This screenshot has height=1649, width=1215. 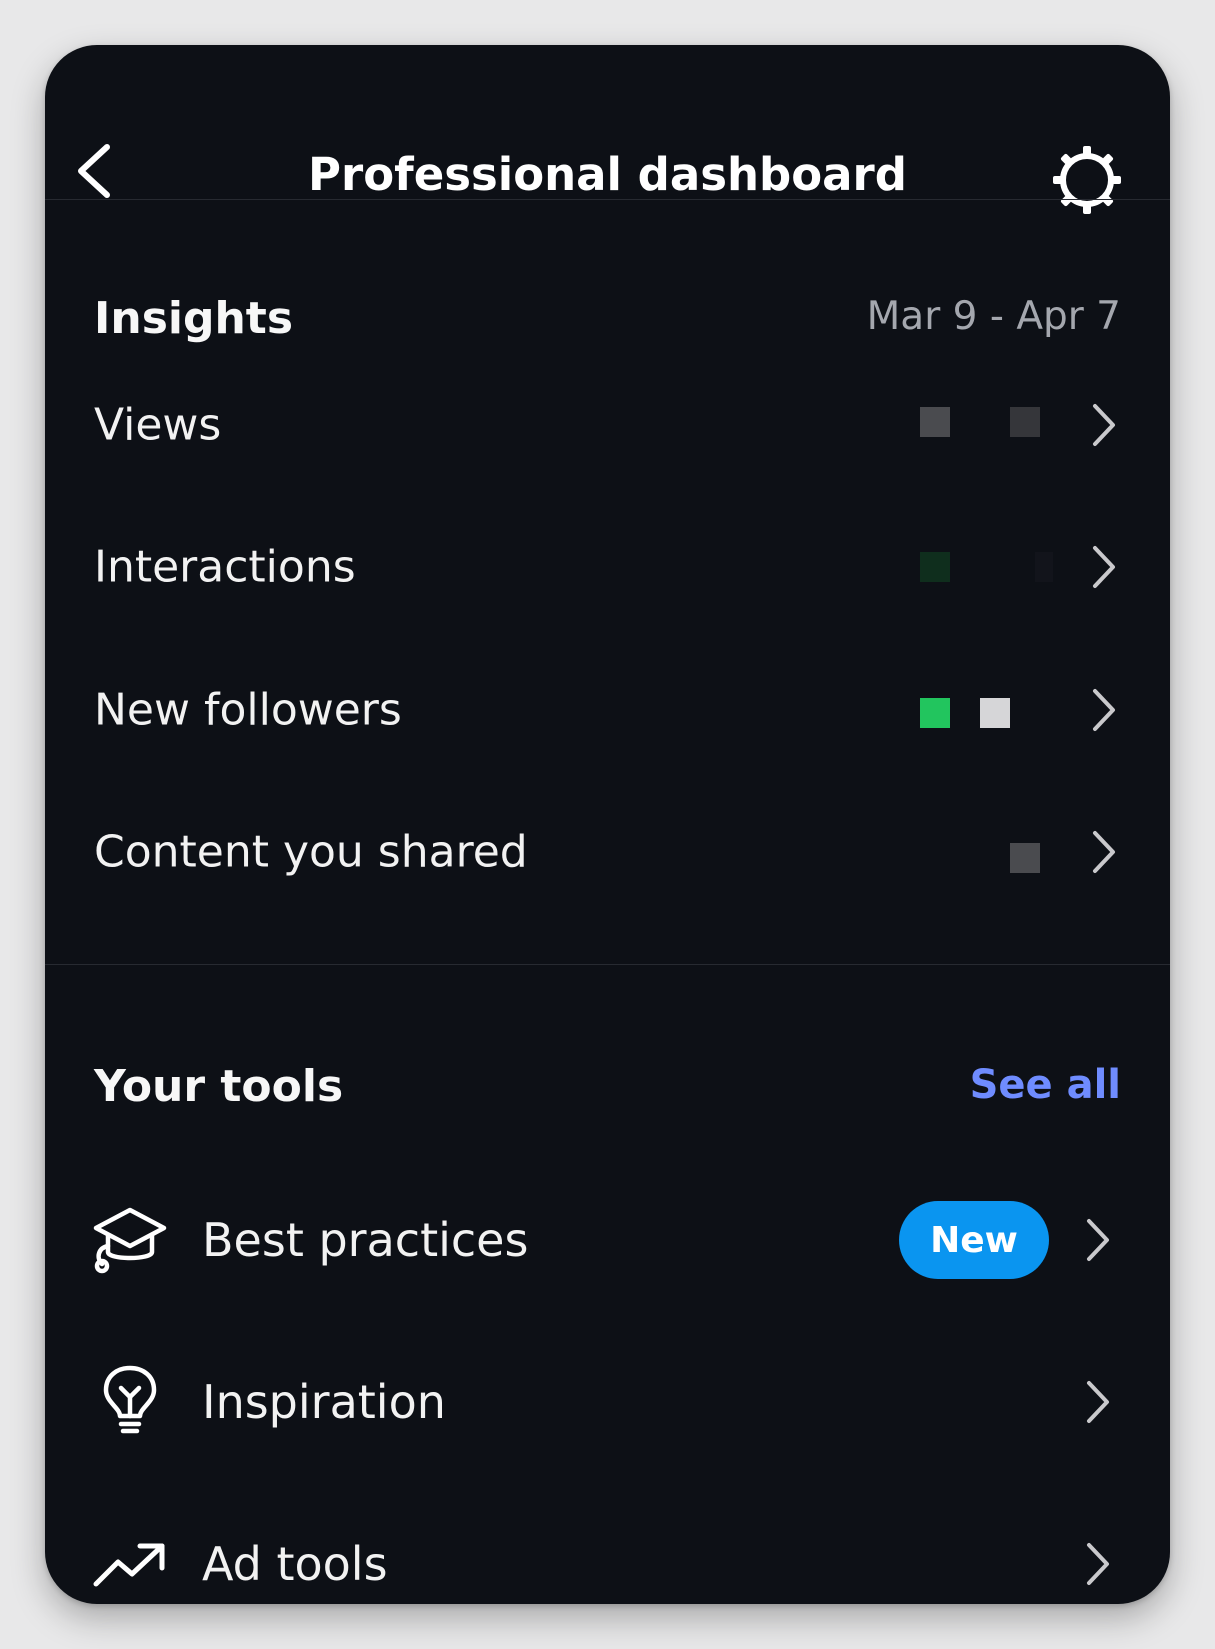 I want to click on insights-row-interactions: Interactions, so click(x=607, y=567).